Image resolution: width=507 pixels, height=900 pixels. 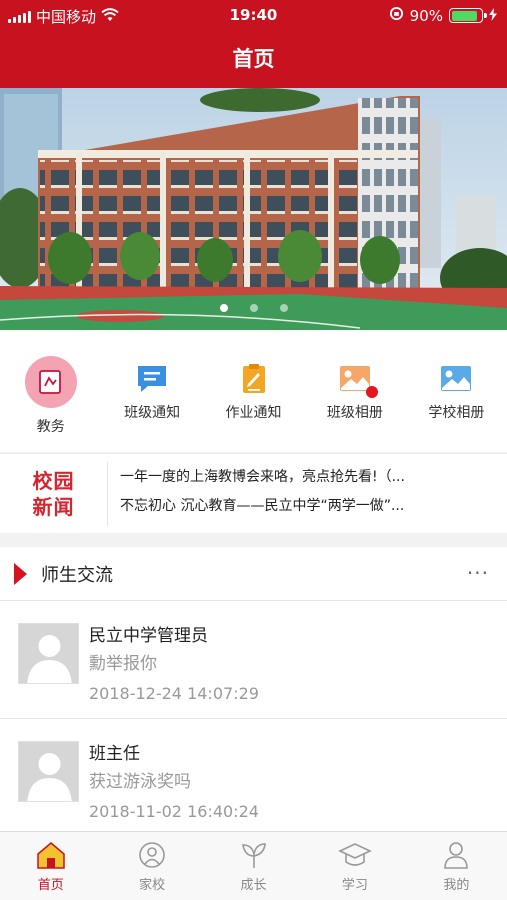 What do you see at coordinates (123, 664) in the screenshot?
I see `message-preview: 勳举报你` at bounding box center [123, 664].